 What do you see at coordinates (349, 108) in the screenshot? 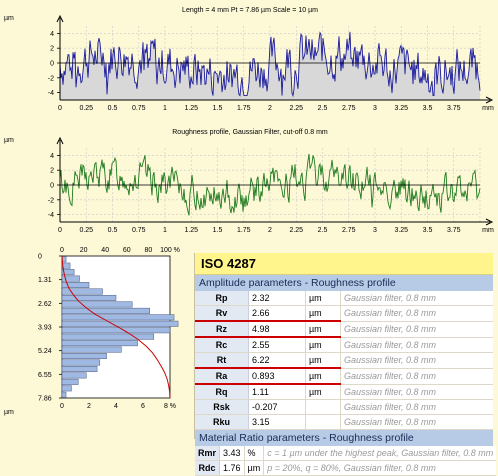
I see `primary-x-tick-label: 2.75` at bounding box center [349, 108].